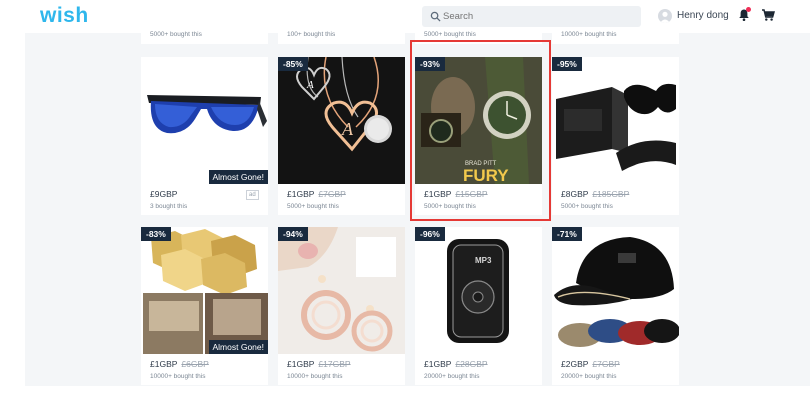 This screenshot has height=401, width=810. Describe the element at coordinates (316, 194) in the screenshot. I see `product-price: £1GBP £7GBP` at that location.